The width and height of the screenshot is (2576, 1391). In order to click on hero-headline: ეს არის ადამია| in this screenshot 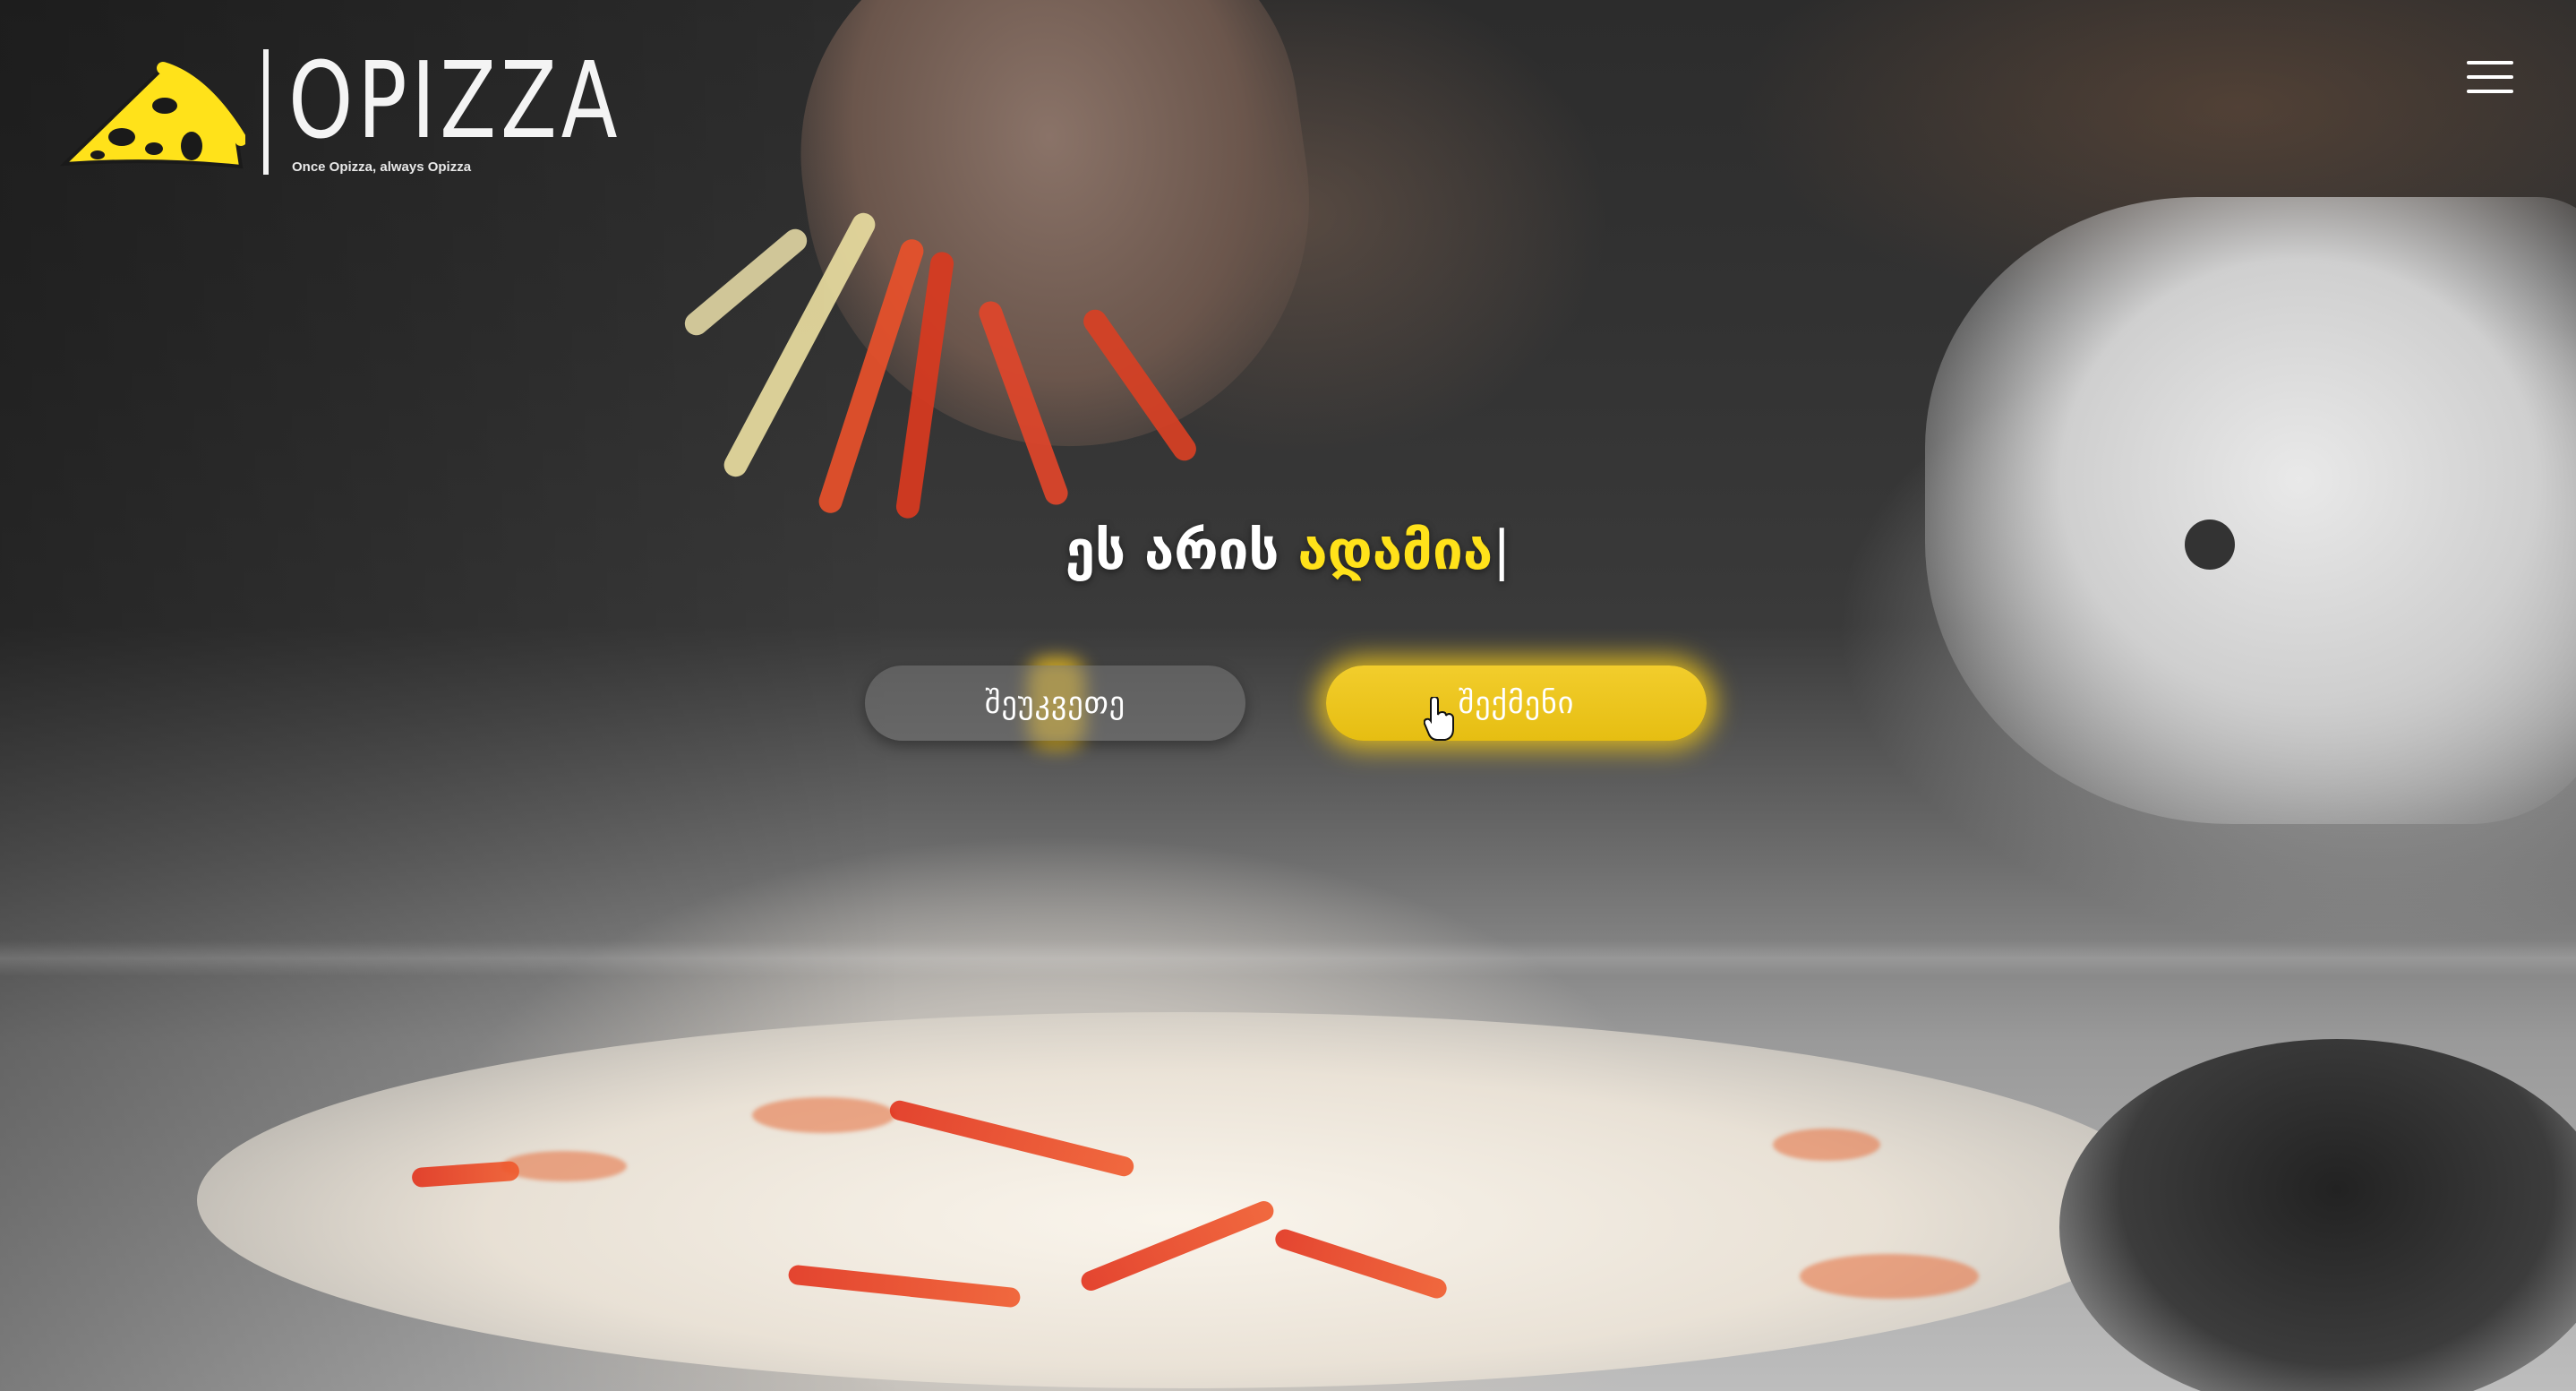, I will do `click(1288, 550)`.